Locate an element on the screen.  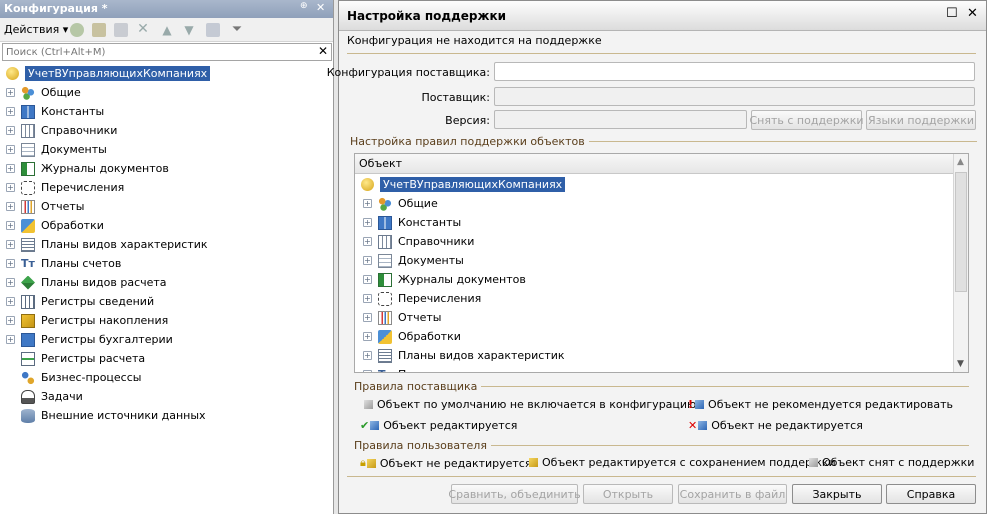
accounting-register-icon is located at coordinates (28, 339).